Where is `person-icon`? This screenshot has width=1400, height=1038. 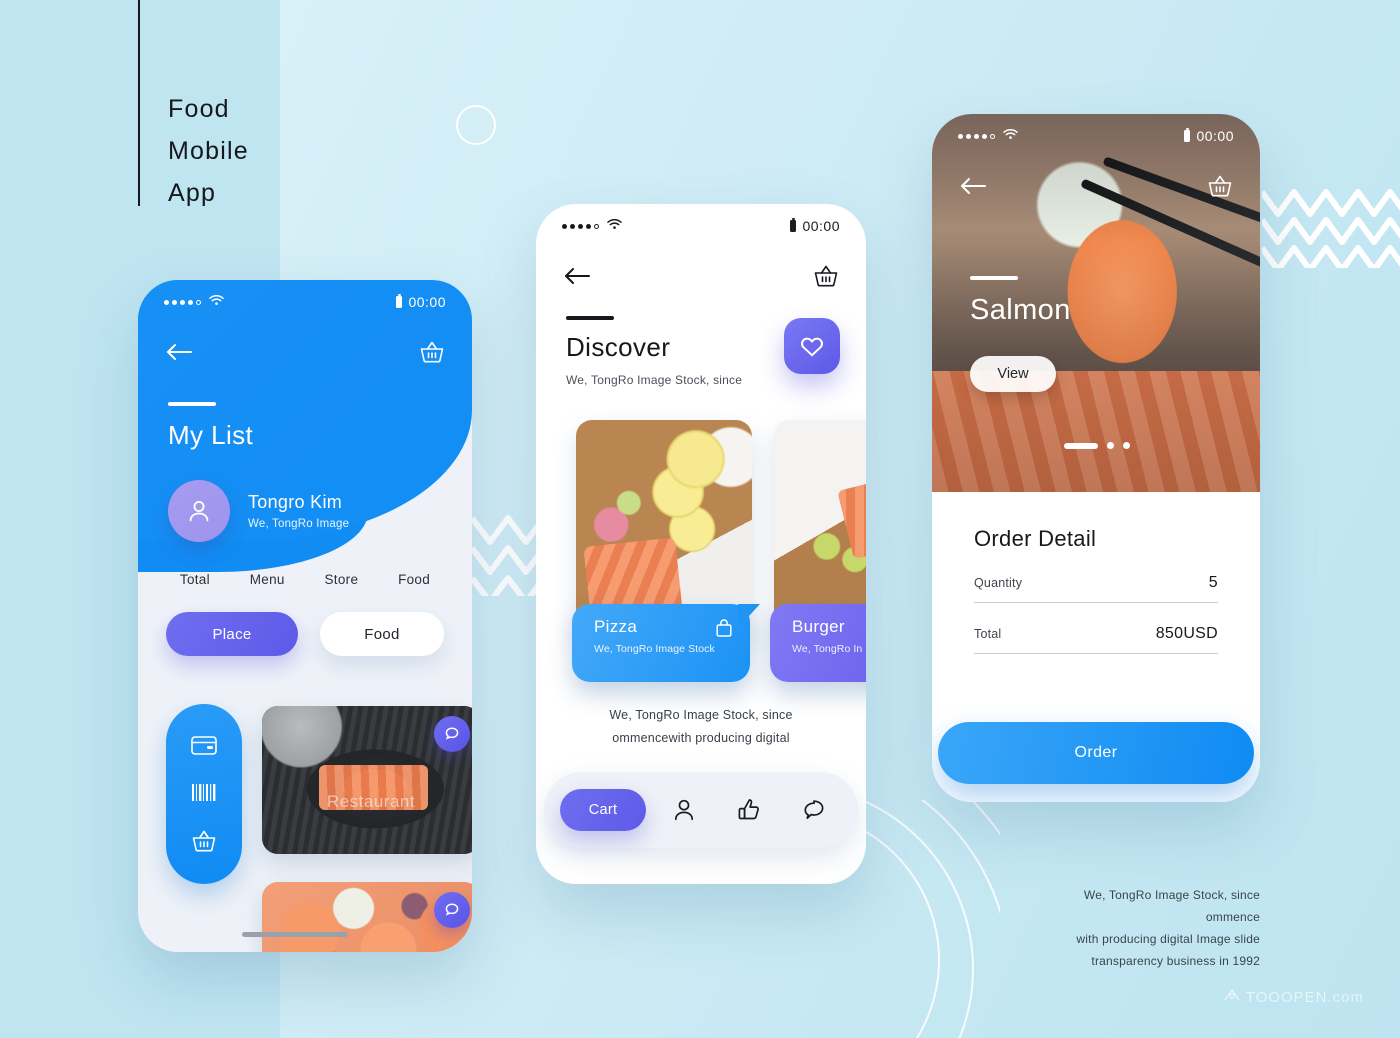
person-icon is located at coordinates (683, 810).